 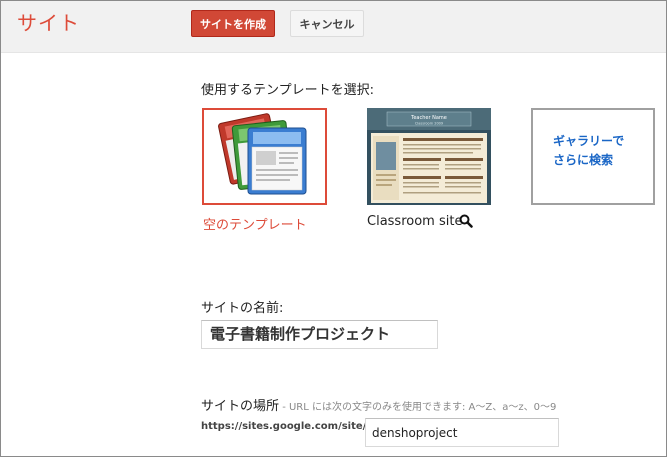 What do you see at coordinates (233, 23) in the screenshot?
I see `create-site-button: サイトを作成` at bounding box center [233, 23].